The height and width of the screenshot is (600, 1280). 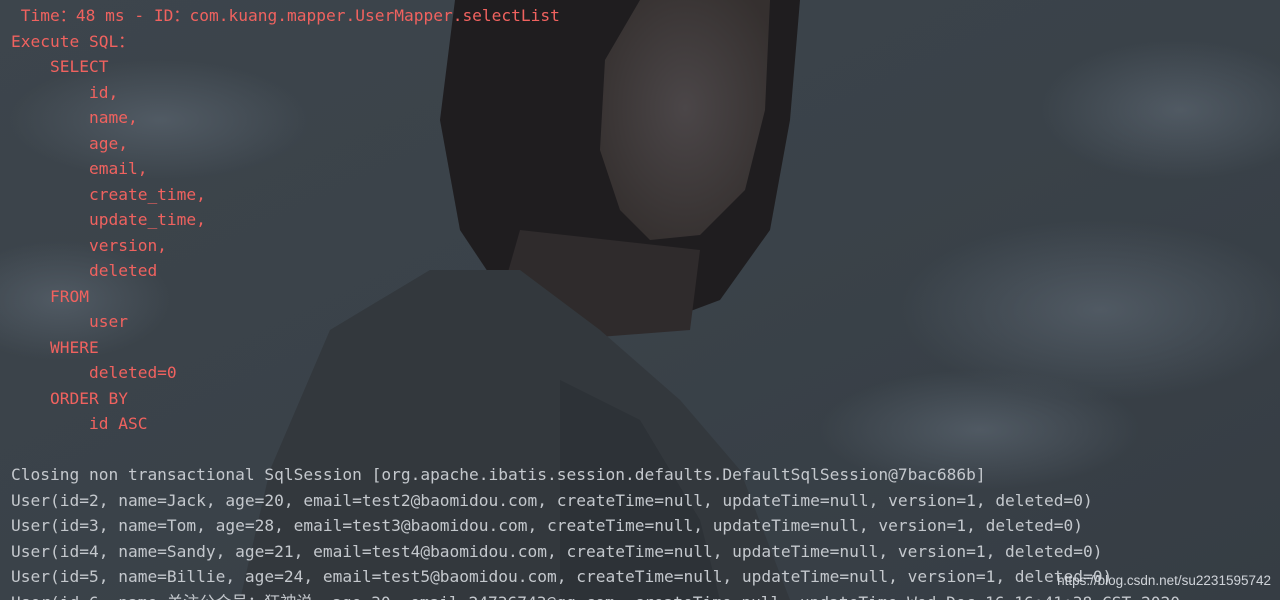 I want to click on sql-column: email,, so click(x=79, y=168).